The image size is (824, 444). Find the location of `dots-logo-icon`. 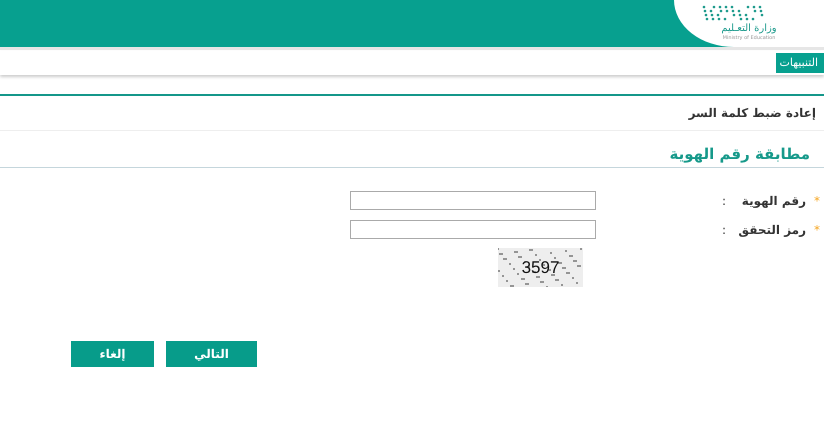

dots-logo-icon is located at coordinates (734, 14).